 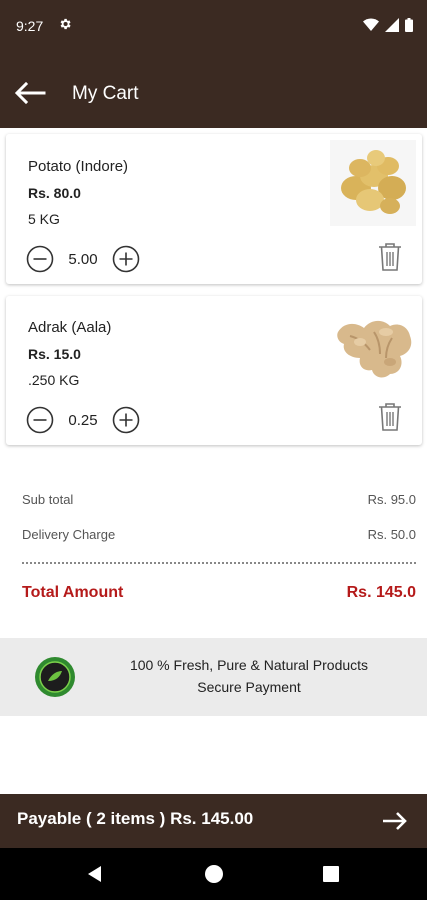 What do you see at coordinates (373, 345) in the screenshot?
I see `ginger-image` at bounding box center [373, 345].